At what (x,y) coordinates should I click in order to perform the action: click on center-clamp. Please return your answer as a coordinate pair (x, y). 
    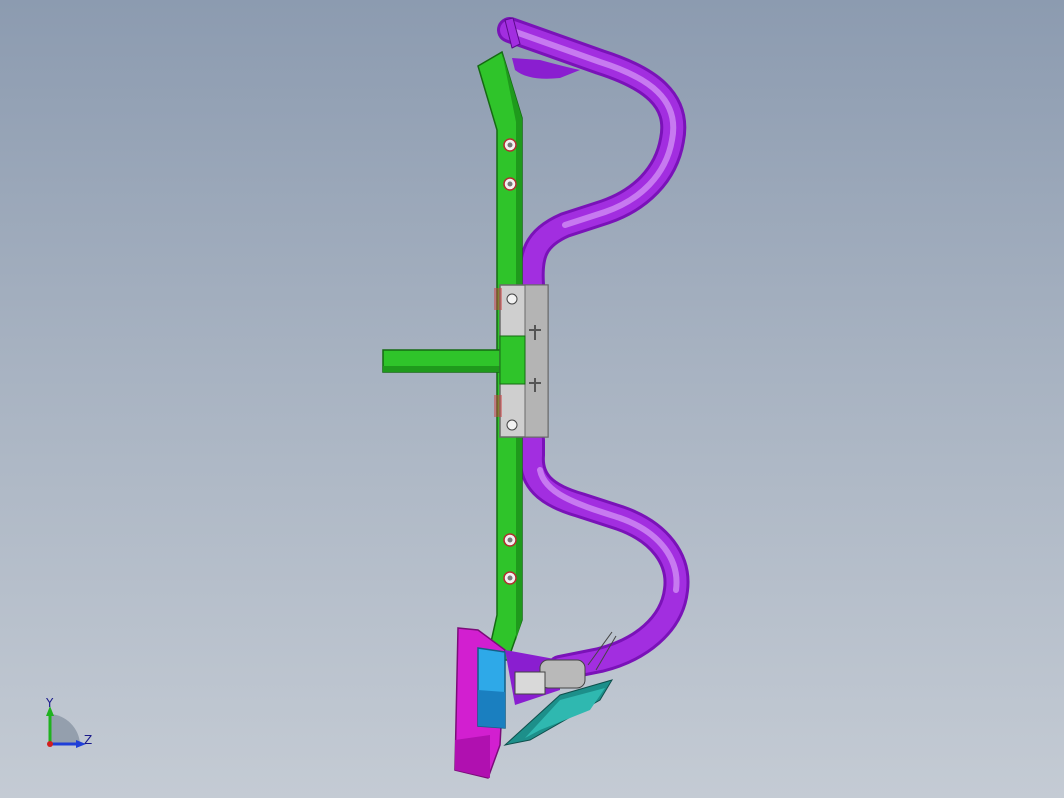
    Looking at the image, I should click on (521, 361).